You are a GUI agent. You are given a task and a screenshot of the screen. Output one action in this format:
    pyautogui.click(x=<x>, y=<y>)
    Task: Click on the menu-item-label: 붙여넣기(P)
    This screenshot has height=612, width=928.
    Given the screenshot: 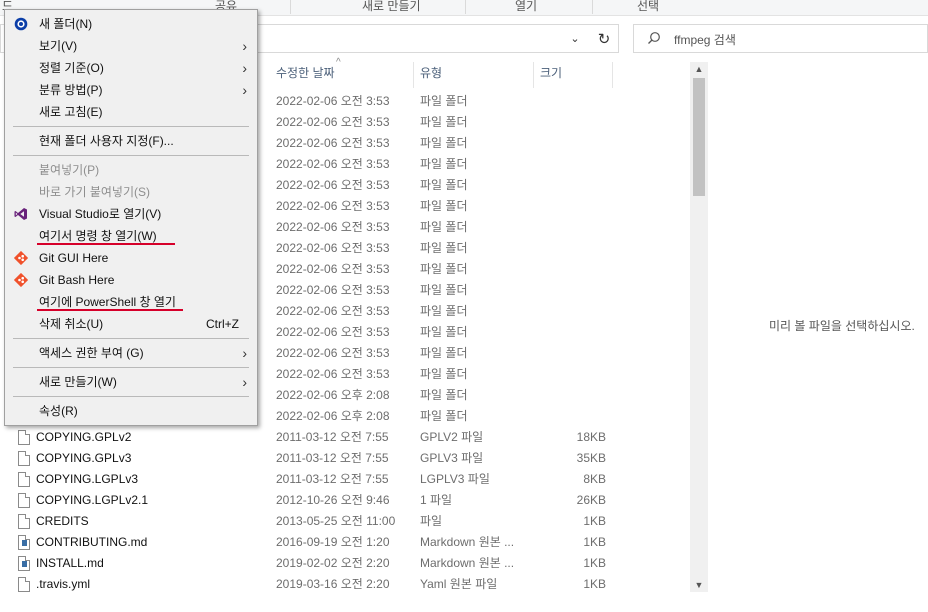 What is the action you would take?
    pyautogui.click(x=69, y=170)
    